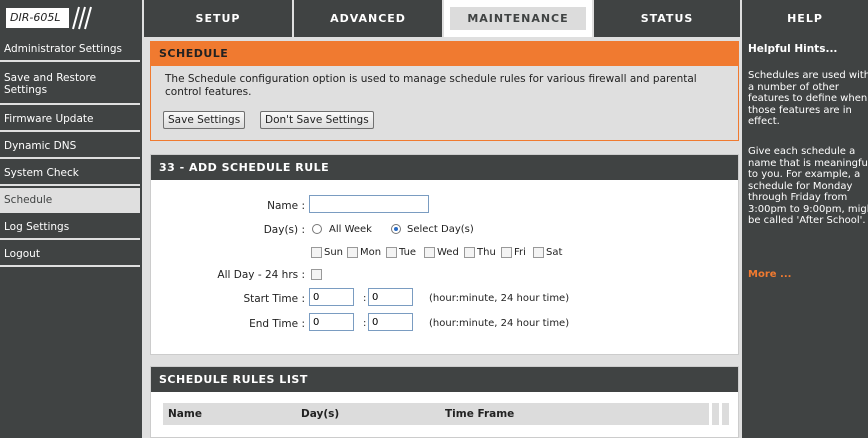 The width and height of the screenshot is (868, 438). I want to click on tab-setup-label: SETUP, so click(218, 18).